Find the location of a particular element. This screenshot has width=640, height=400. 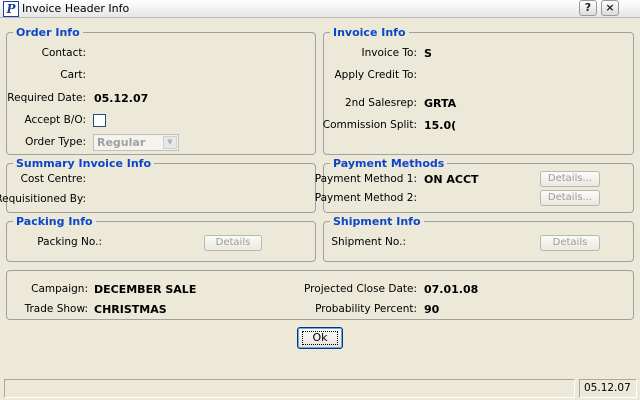

packing-info-legend: Packing Info is located at coordinates (54, 221).